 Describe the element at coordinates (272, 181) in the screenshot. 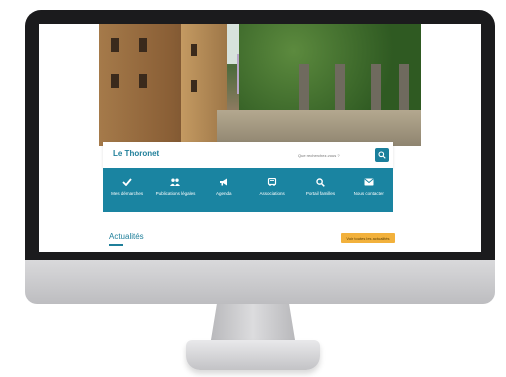

I see `book-icon` at that location.